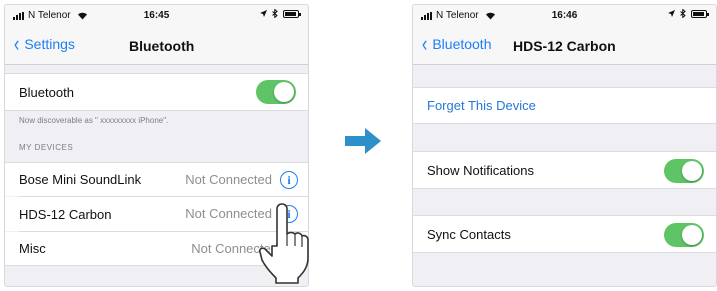 The image size is (717, 291). I want to click on navigation-bar: ‹ Settings Bluetooth, so click(156, 46).